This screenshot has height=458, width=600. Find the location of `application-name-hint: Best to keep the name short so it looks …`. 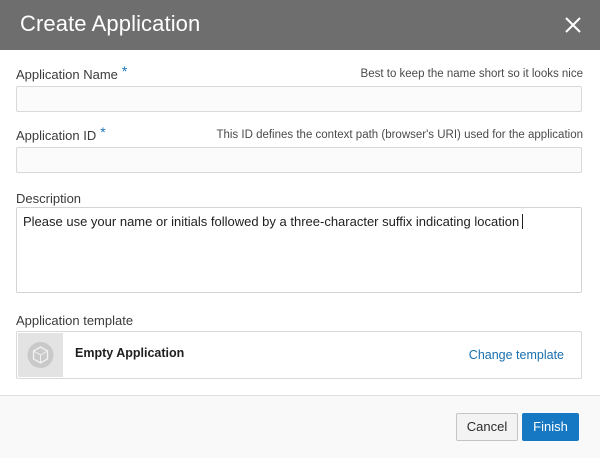

application-name-hint: Best to keep the name short so it looks … is located at coordinates (471, 74).